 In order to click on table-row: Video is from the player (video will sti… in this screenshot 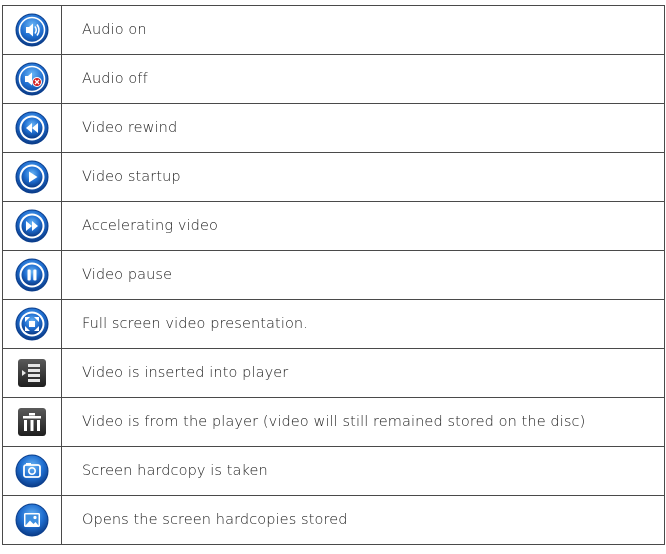, I will do `click(333, 422)`.